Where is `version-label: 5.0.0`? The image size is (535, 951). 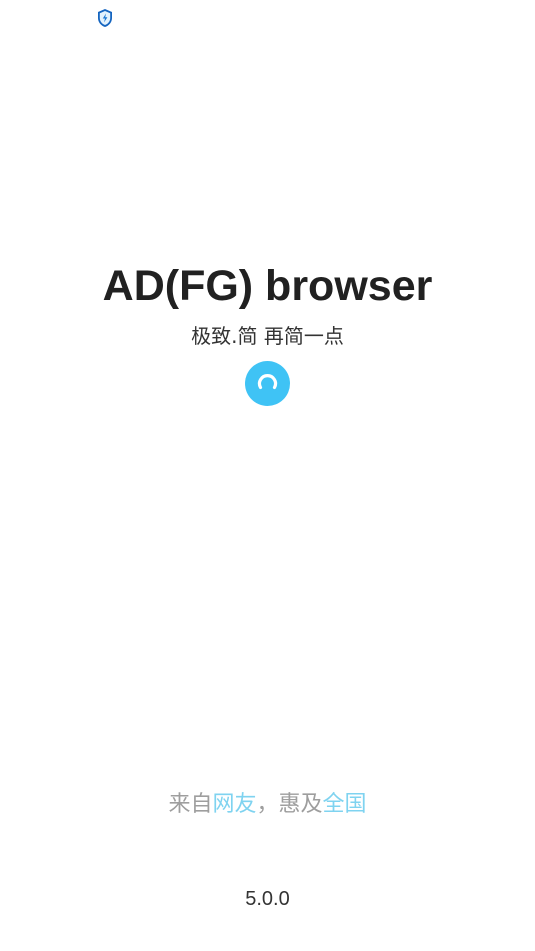
version-label: 5.0.0 is located at coordinates (267, 899).